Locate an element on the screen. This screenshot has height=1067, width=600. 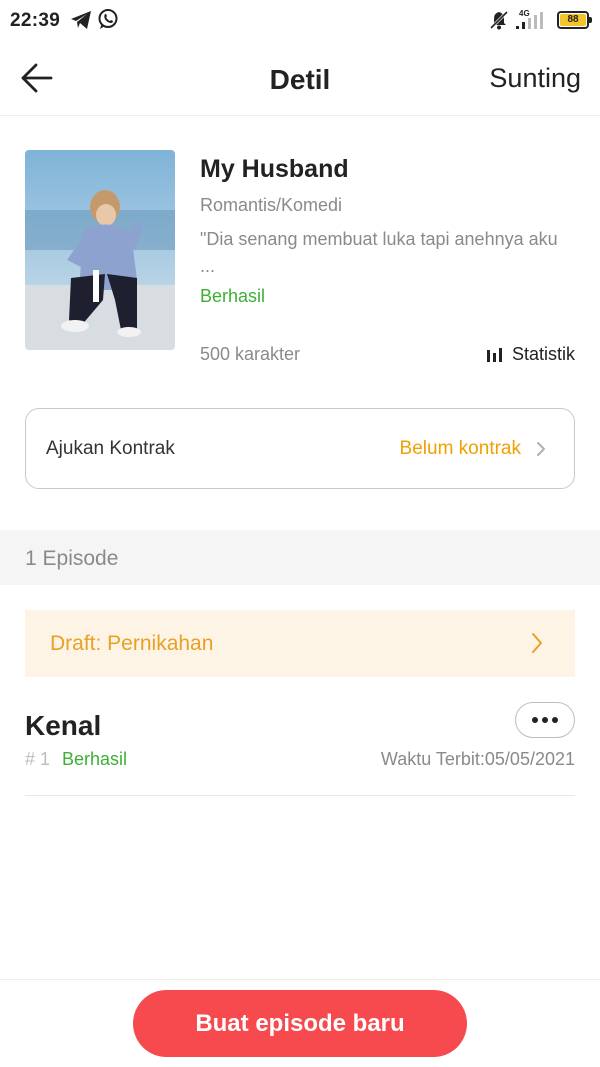
contract-status: Belum kontrak is located at coordinates (460, 448).